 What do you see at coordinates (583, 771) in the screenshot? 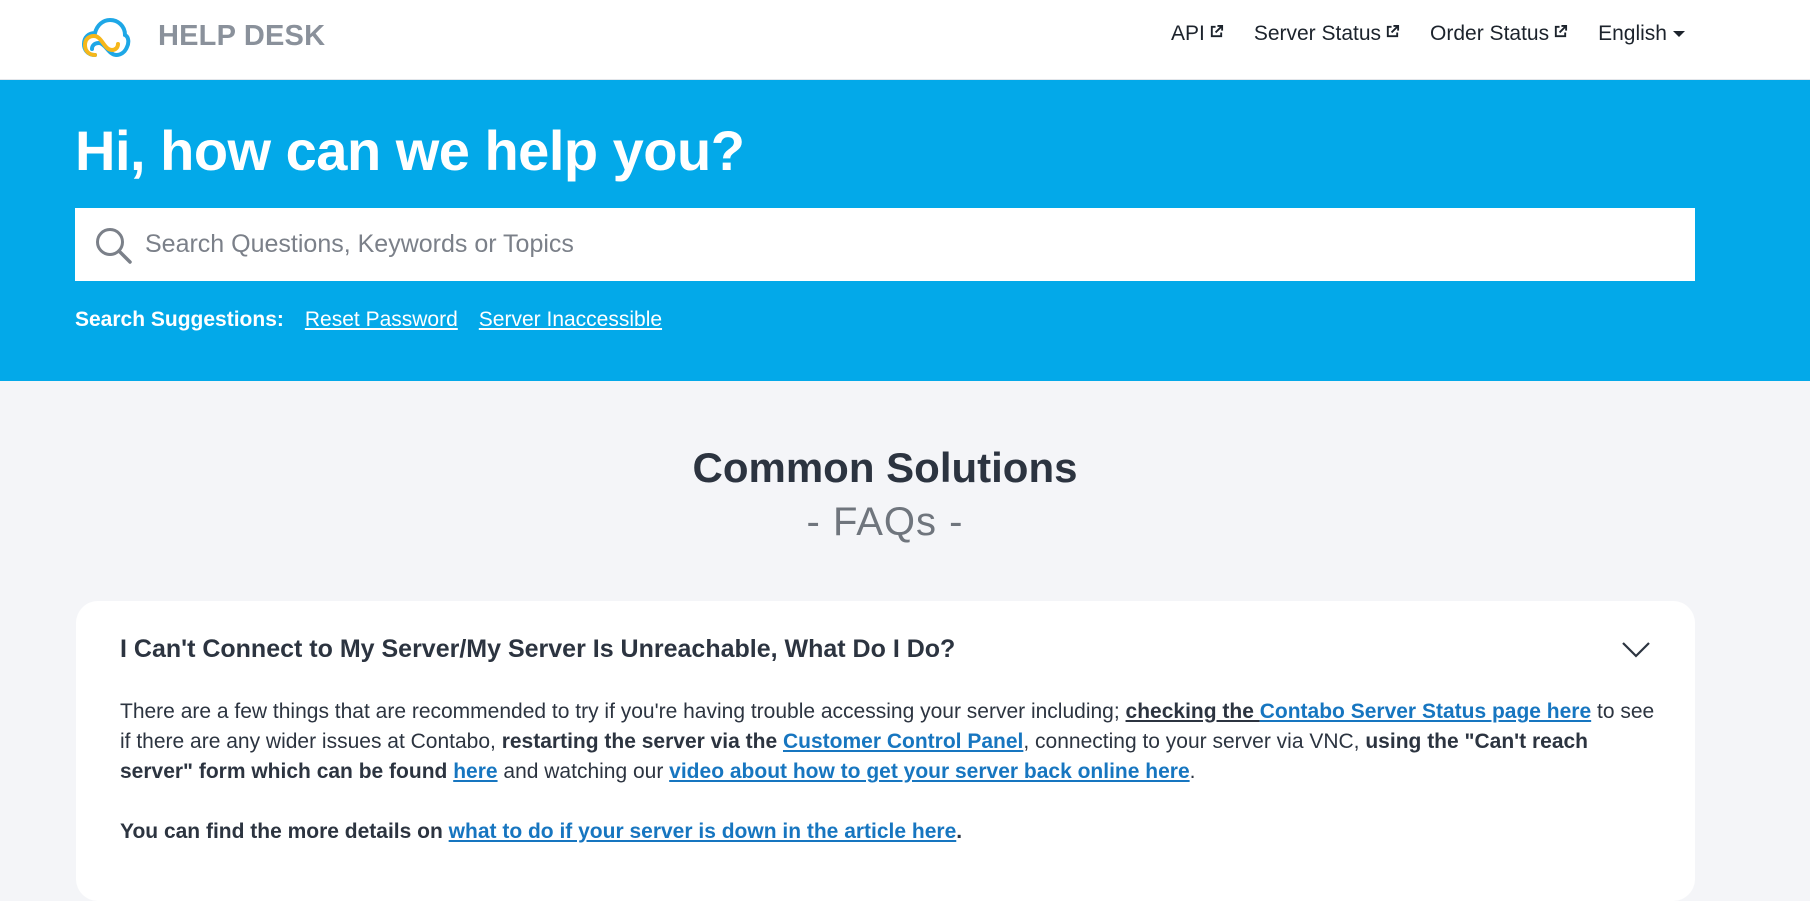
I see `answer-text: and watching our` at bounding box center [583, 771].